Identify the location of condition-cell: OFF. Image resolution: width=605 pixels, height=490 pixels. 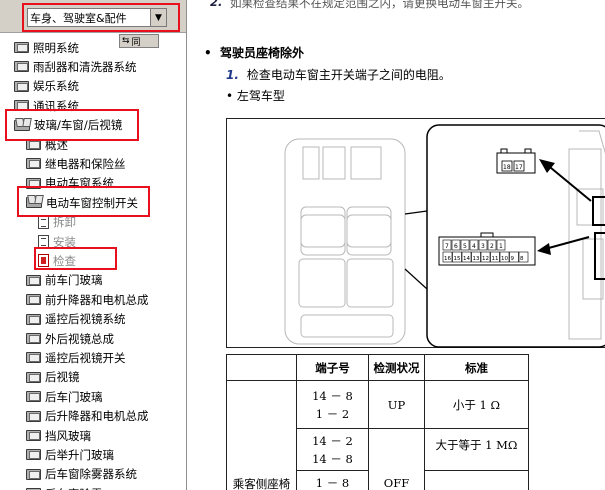
(396, 459).